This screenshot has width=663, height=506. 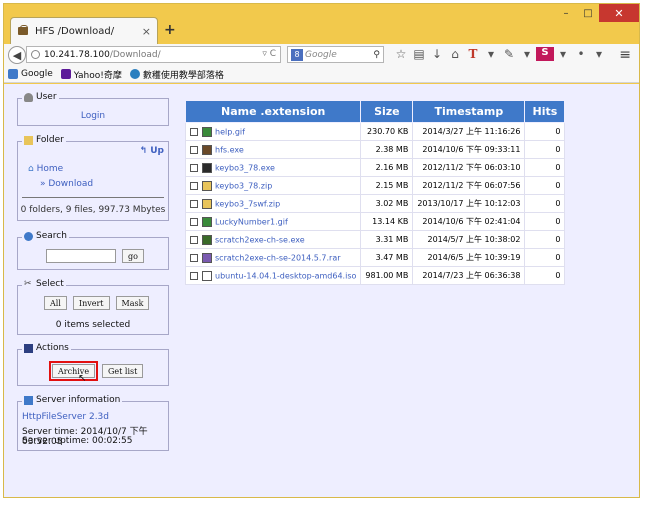 I want to click on window-controls: – □ ✕, so click(x=597, y=13).